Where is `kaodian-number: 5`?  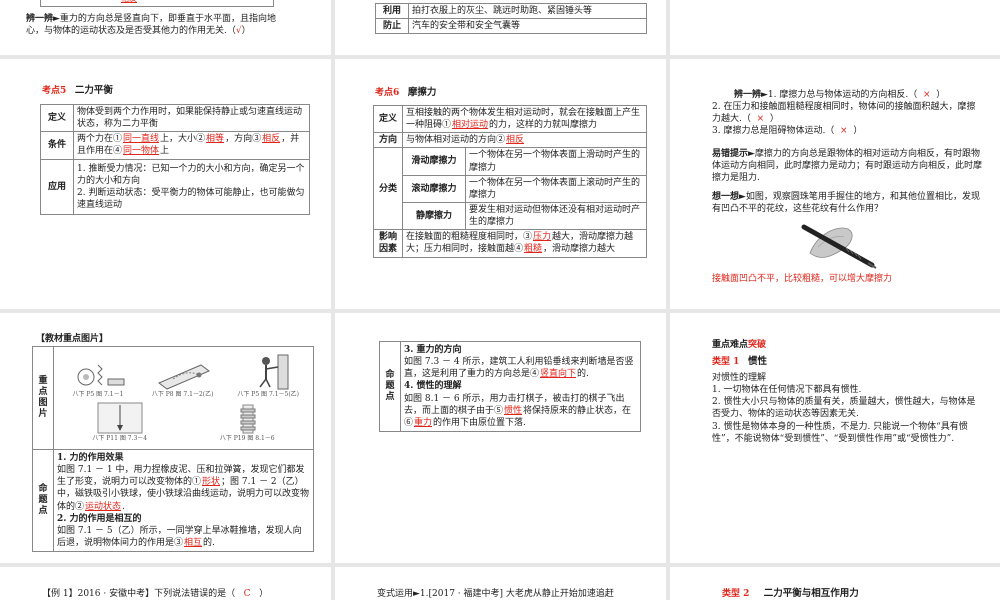 kaodian-number: 5 is located at coordinates (63, 91).